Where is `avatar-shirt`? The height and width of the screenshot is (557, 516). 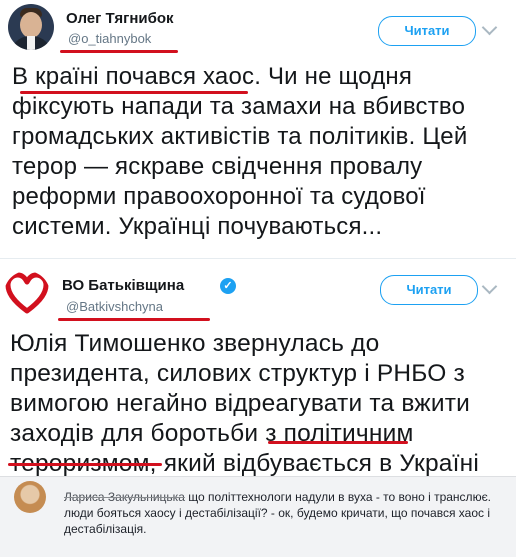 avatar-shirt is located at coordinates (31, 43).